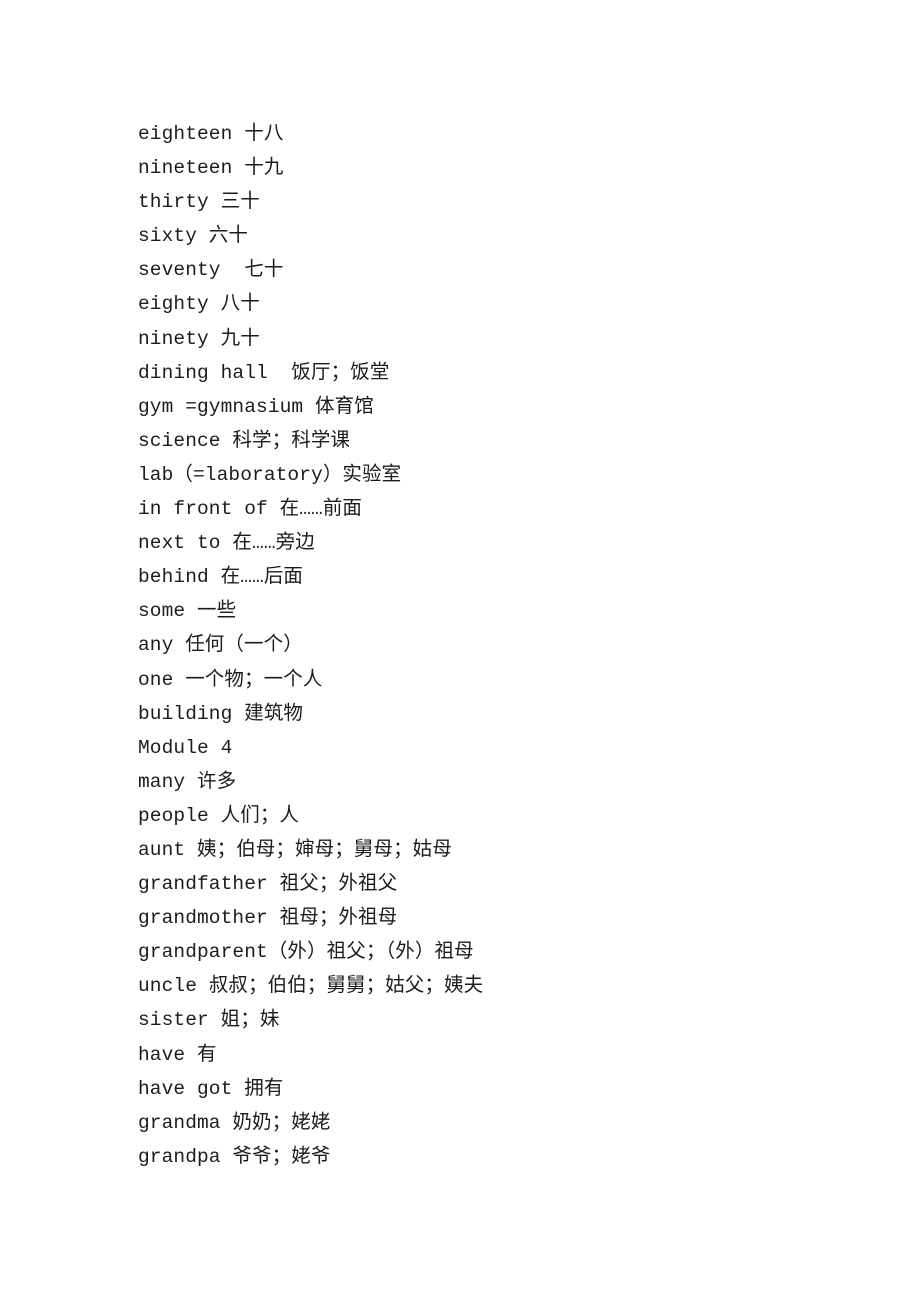  Describe the element at coordinates (244, 440) in the screenshot. I see `vocabulary-entry: science 科学；科学课` at that location.